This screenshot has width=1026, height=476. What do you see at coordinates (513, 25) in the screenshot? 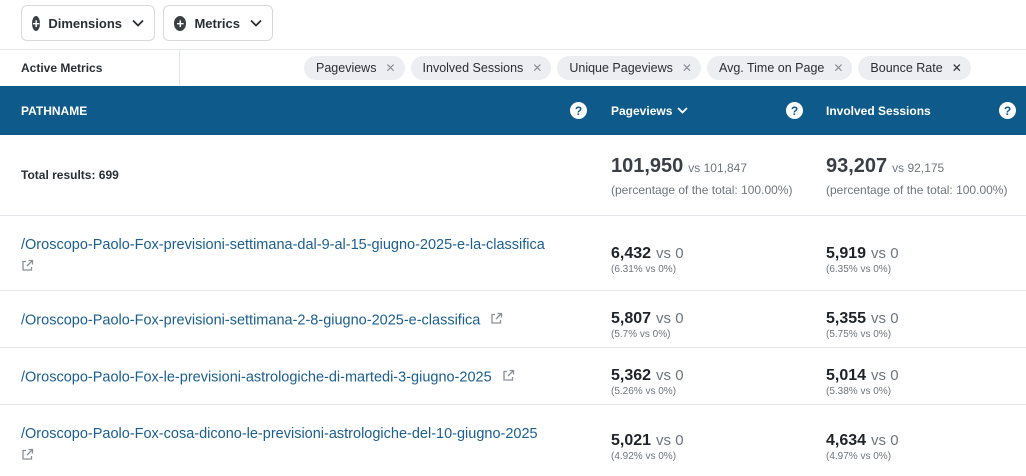
I see `toolbar: + Dimensions + Metrics` at bounding box center [513, 25].